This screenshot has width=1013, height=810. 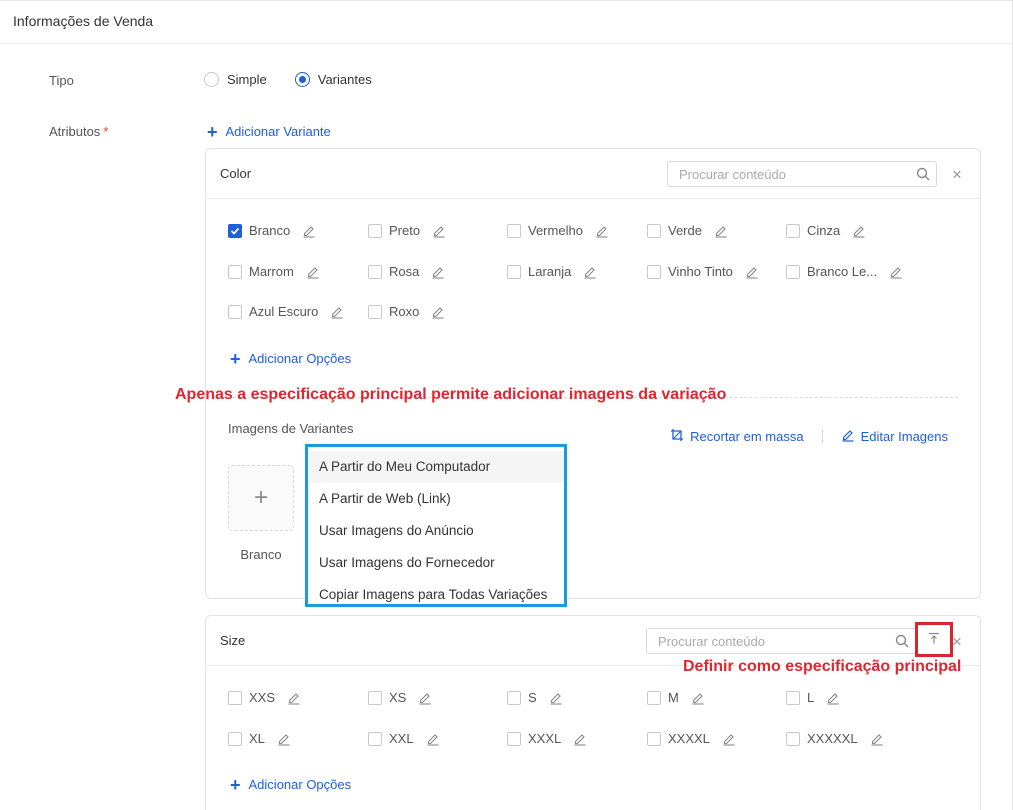 What do you see at coordinates (685, 230) in the screenshot?
I see `option-label: Verde` at bounding box center [685, 230].